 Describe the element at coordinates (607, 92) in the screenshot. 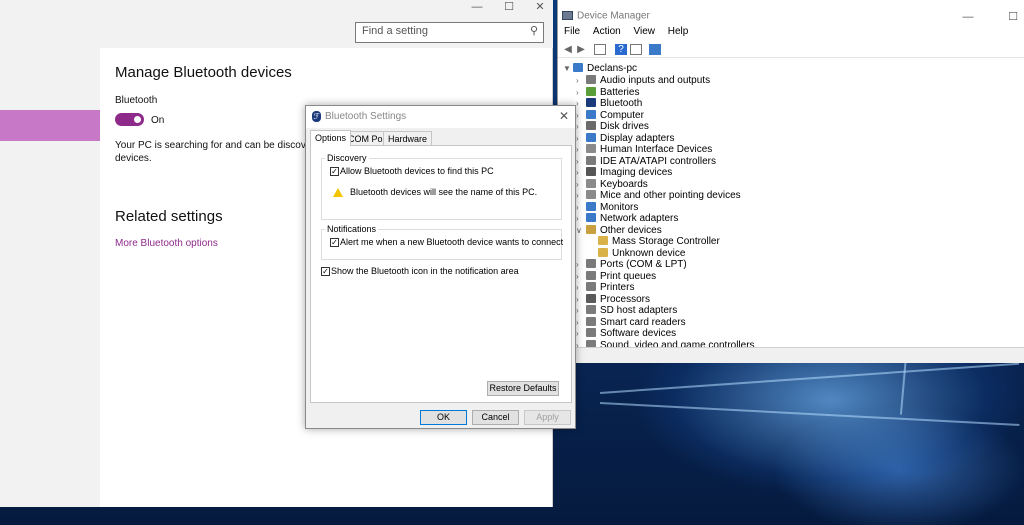

I see `tree-item: › Batteries` at that location.